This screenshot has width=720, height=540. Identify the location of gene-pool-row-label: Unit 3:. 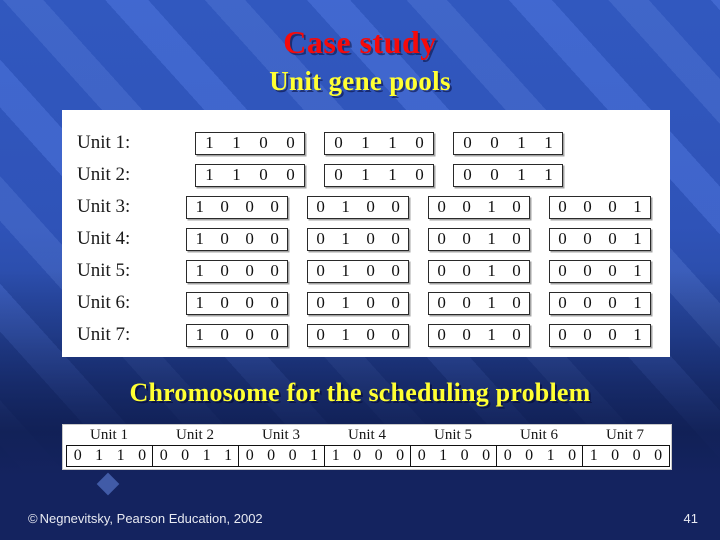
(104, 206).